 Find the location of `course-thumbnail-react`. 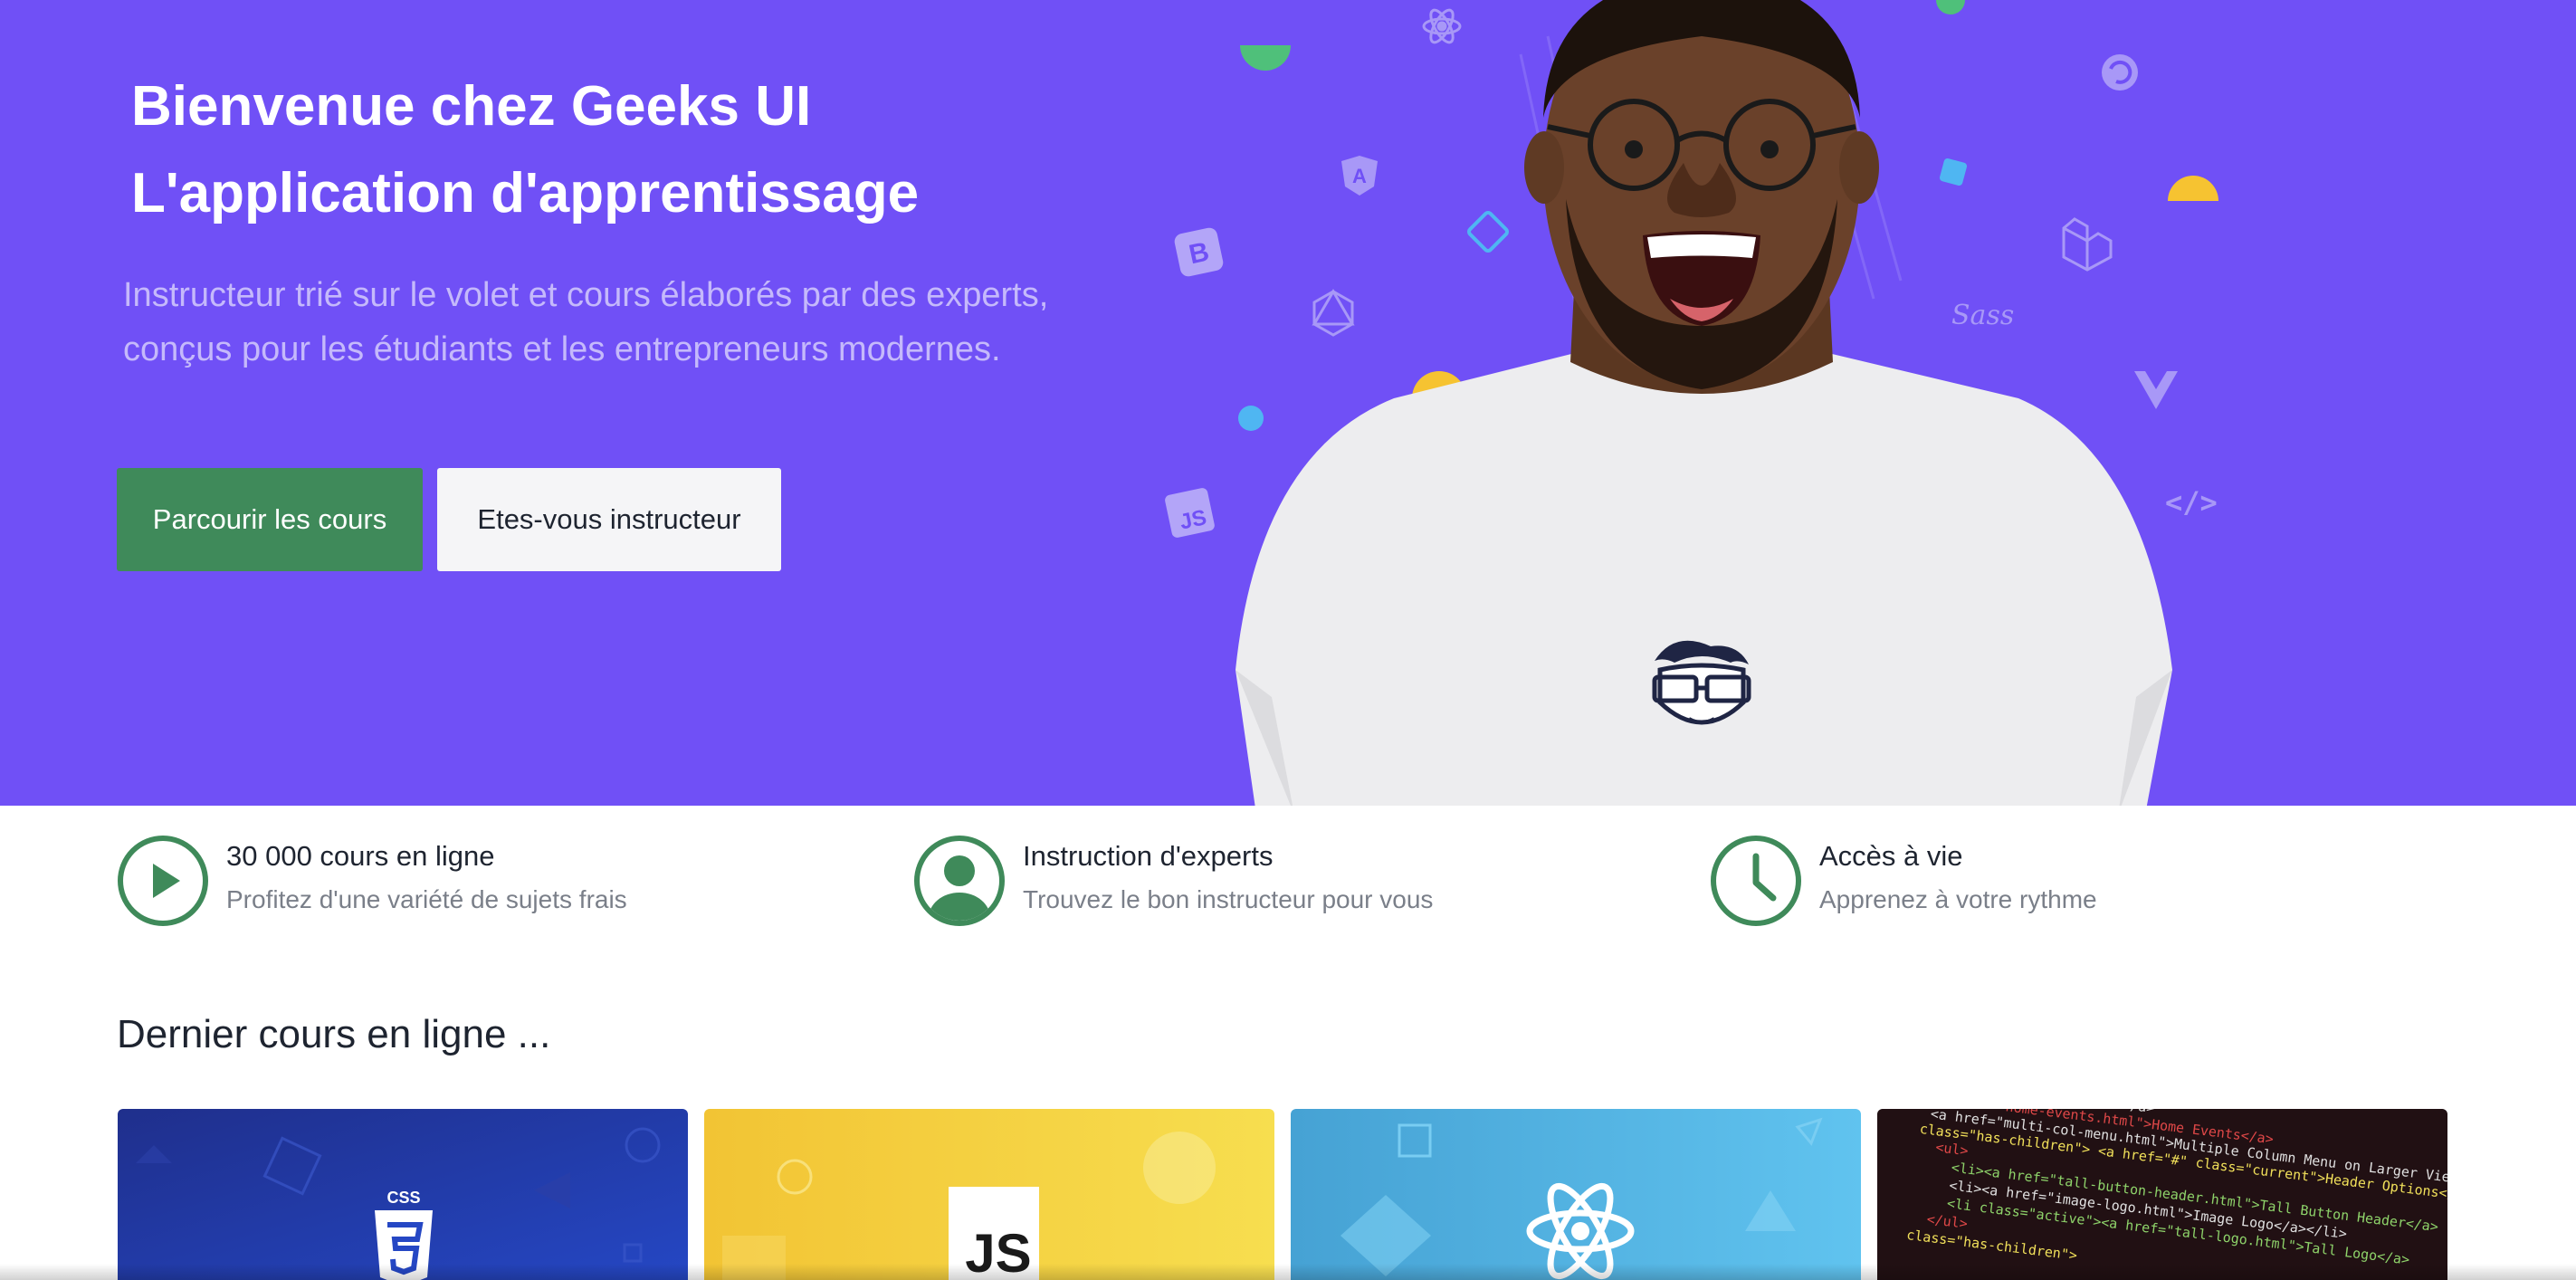

course-thumbnail-react is located at coordinates (1576, 1194).